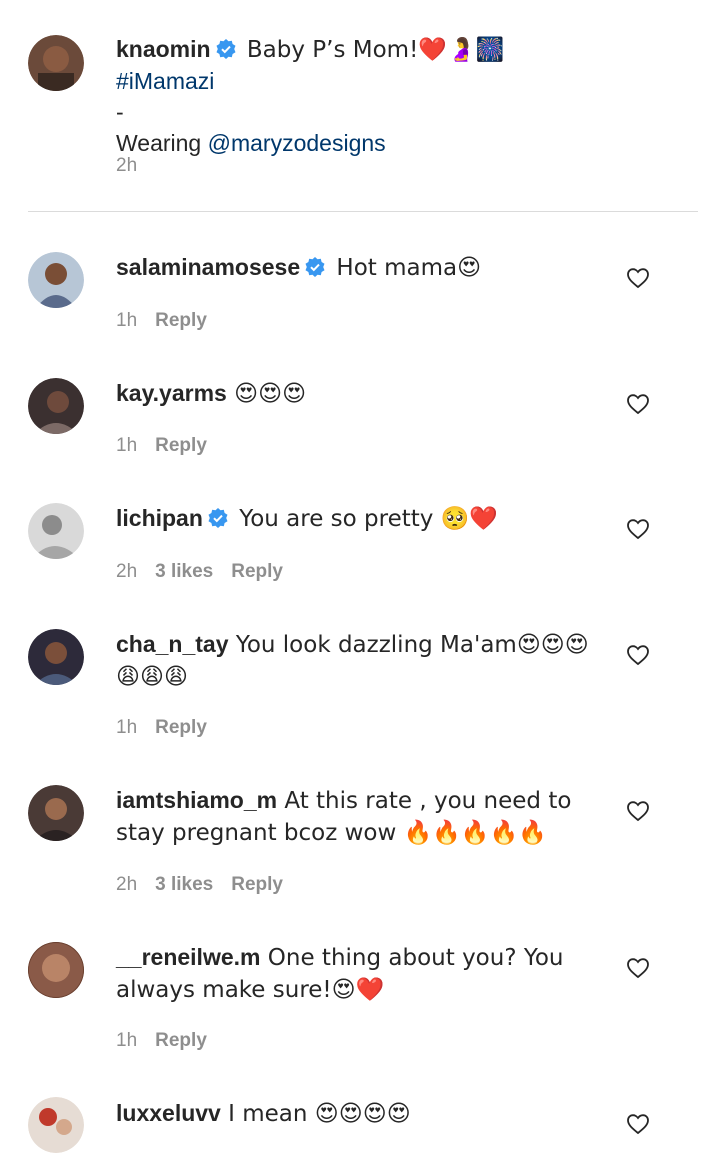  Describe the element at coordinates (163, 49) in the screenshot. I see `caption-username: knaomin` at that location.